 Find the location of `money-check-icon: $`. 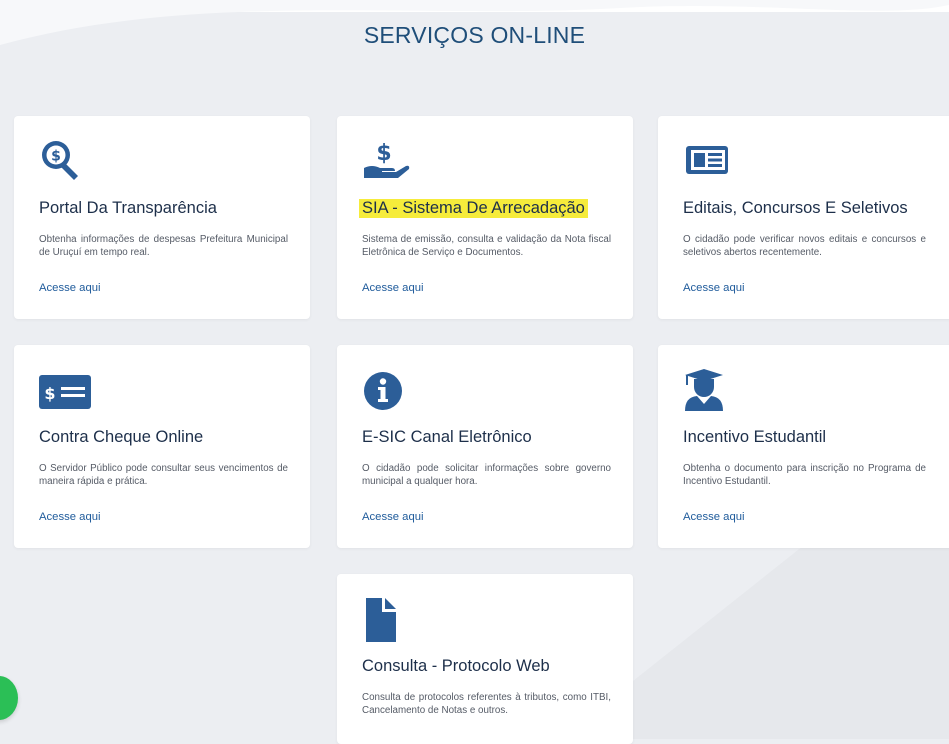

money-check-icon: $ is located at coordinates (65, 389).